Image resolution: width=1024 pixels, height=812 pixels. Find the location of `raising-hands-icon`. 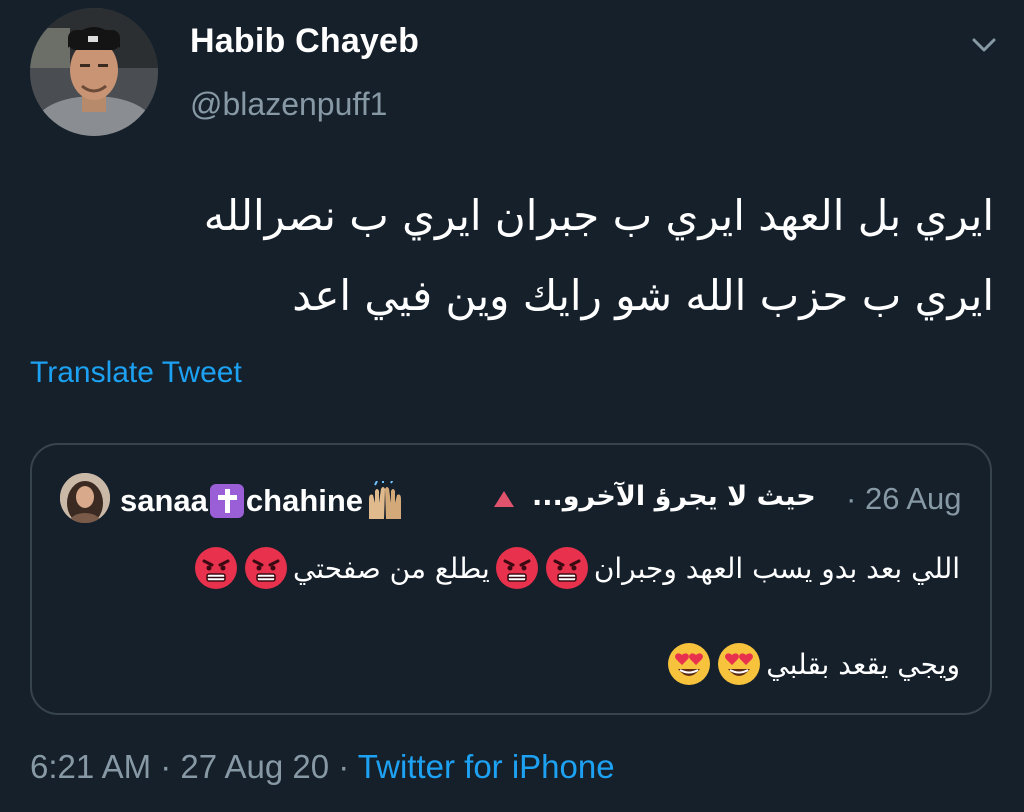

raising-hands-icon is located at coordinates (385, 499).